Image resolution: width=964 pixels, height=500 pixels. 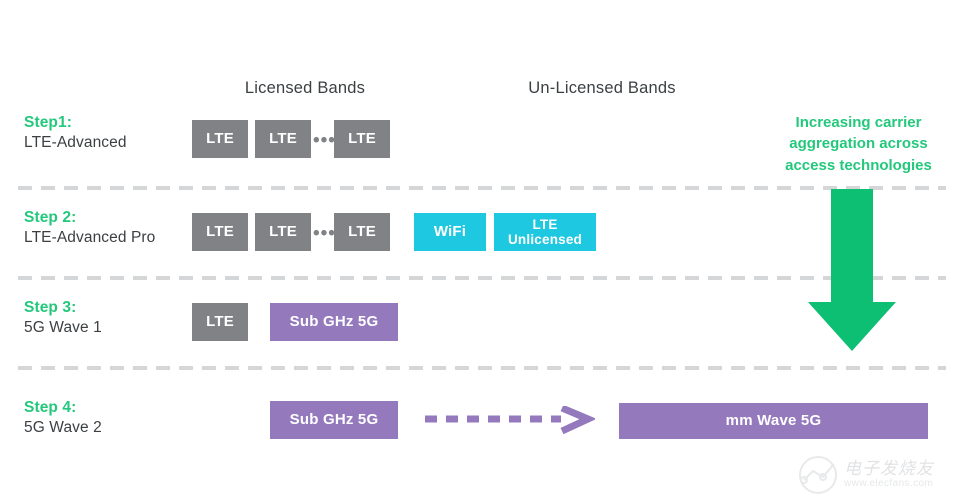 I want to click on step-label-1: Step1: LTE-Advanced, so click(x=109, y=133).